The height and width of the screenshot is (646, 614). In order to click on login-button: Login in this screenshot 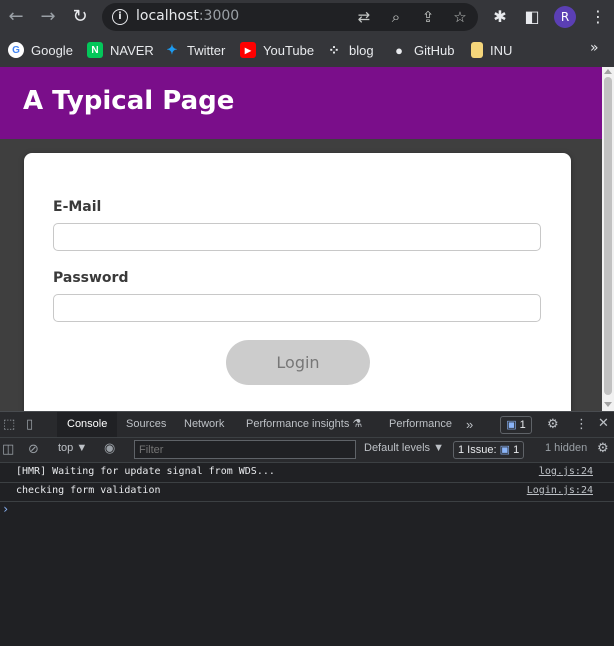, I will do `click(298, 362)`.